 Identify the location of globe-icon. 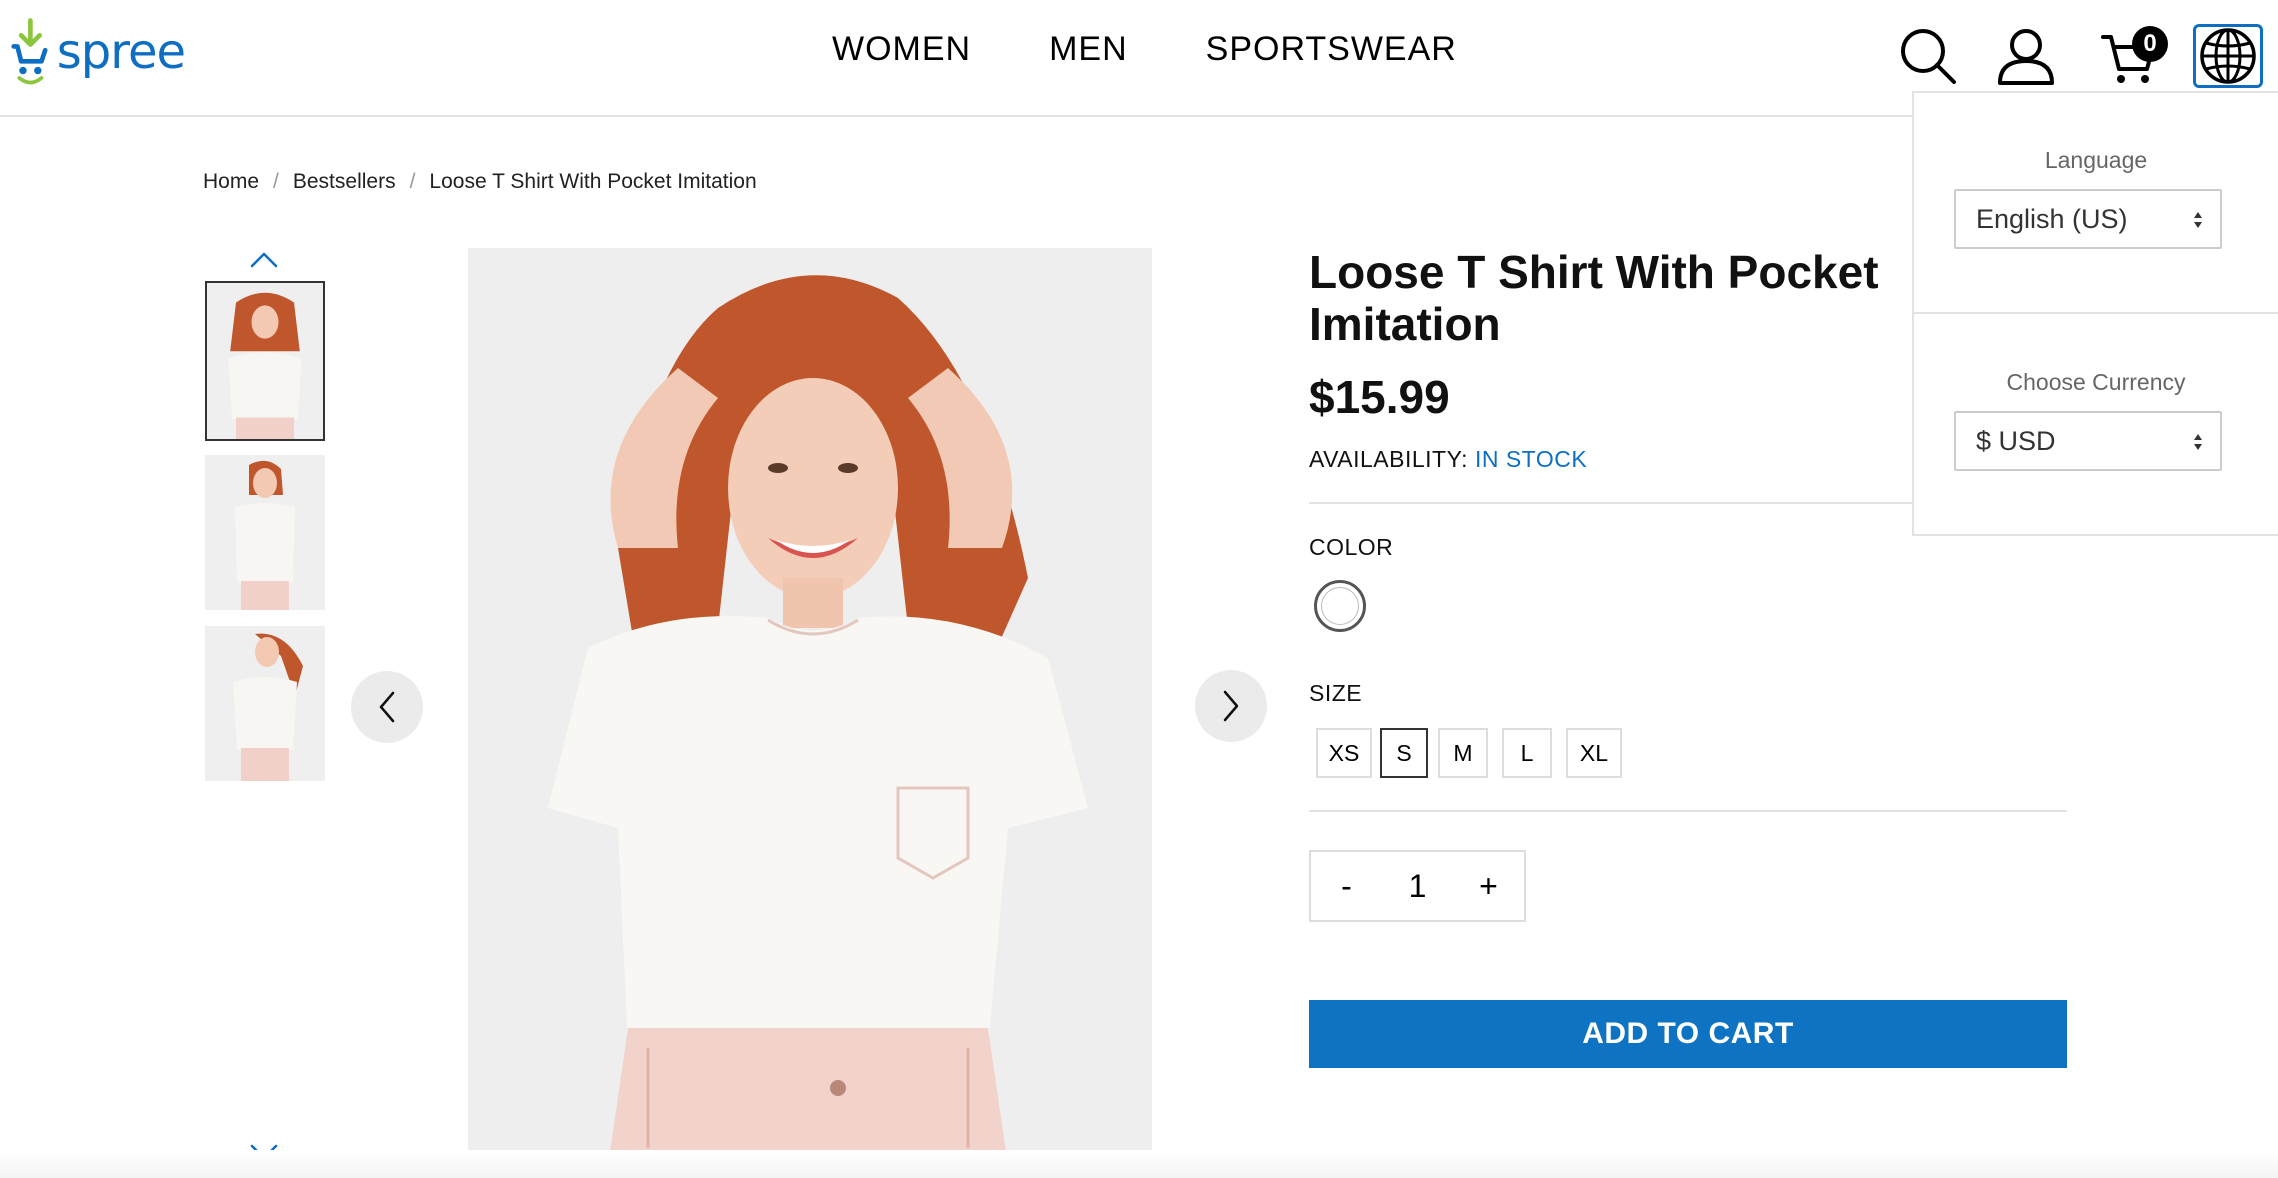
(2228, 56).